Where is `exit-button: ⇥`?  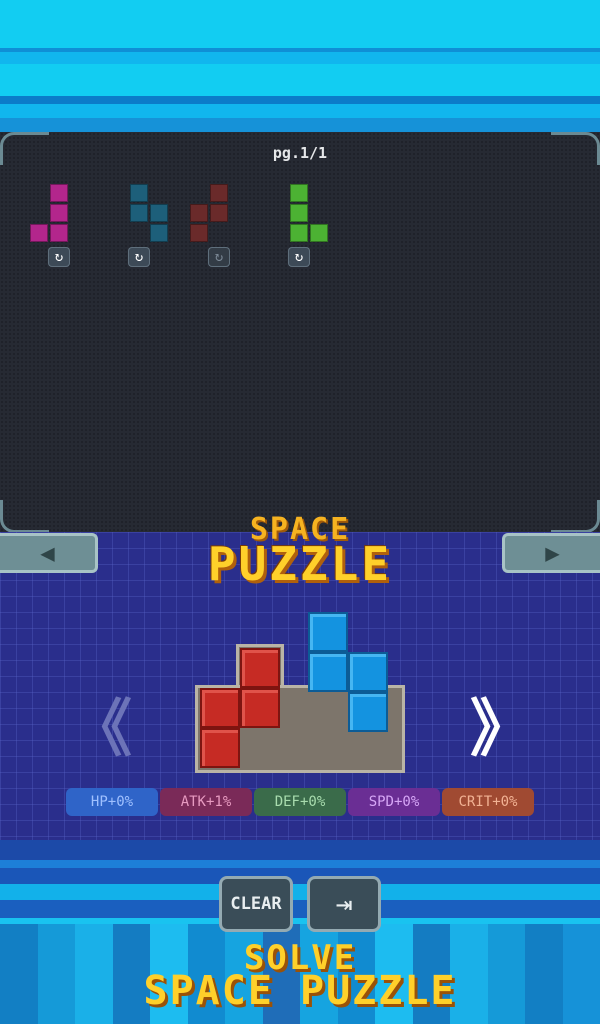
exit-button: ⇥ is located at coordinates (344, 904).